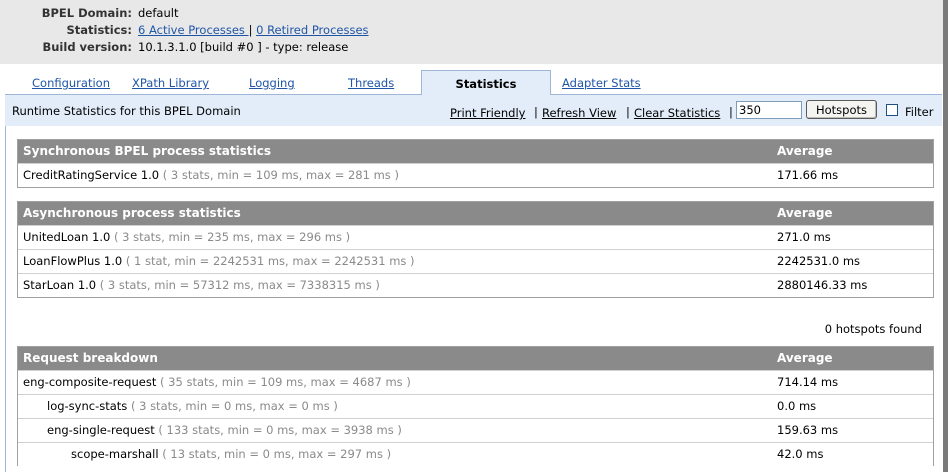 Image resolution: width=948 pixels, height=472 pixels. What do you see at coordinates (91, 175) in the screenshot?
I see `process-name: CreditRatingService 1.0` at bounding box center [91, 175].